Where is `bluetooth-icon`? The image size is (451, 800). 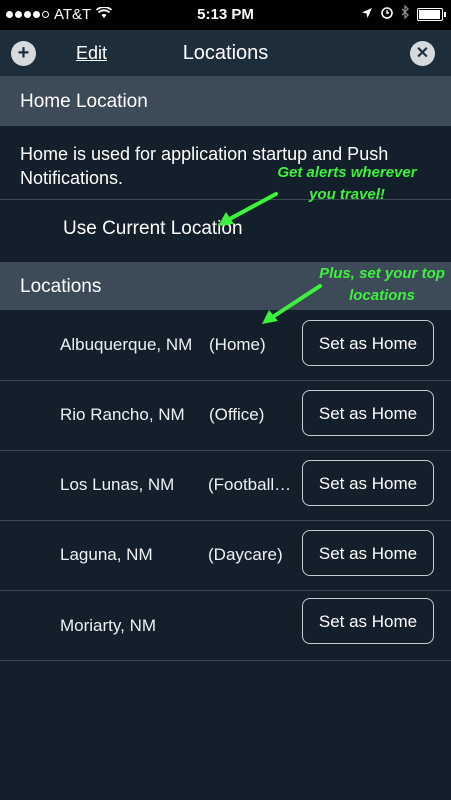
bluetooth-icon is located at coordinates (405, 13).